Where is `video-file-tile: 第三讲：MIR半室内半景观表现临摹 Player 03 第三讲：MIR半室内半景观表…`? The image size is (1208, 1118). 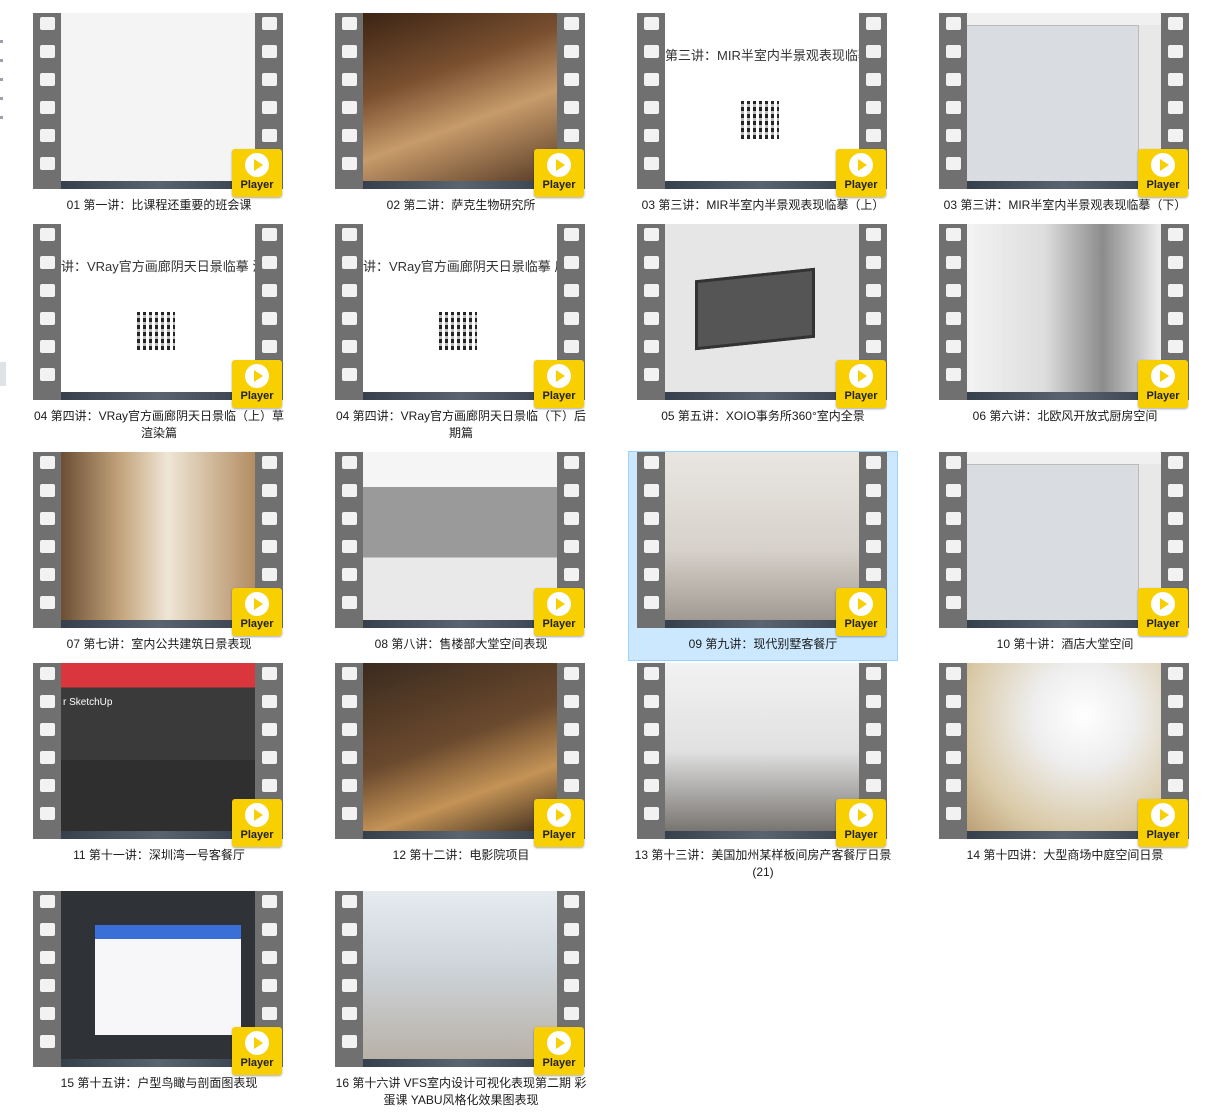 video-file-tile: 第三讲：MIR半室内半景观表现临摹 Player 03 第三讲：MIR半室内半景观表… is located at coordinates (763, 117).